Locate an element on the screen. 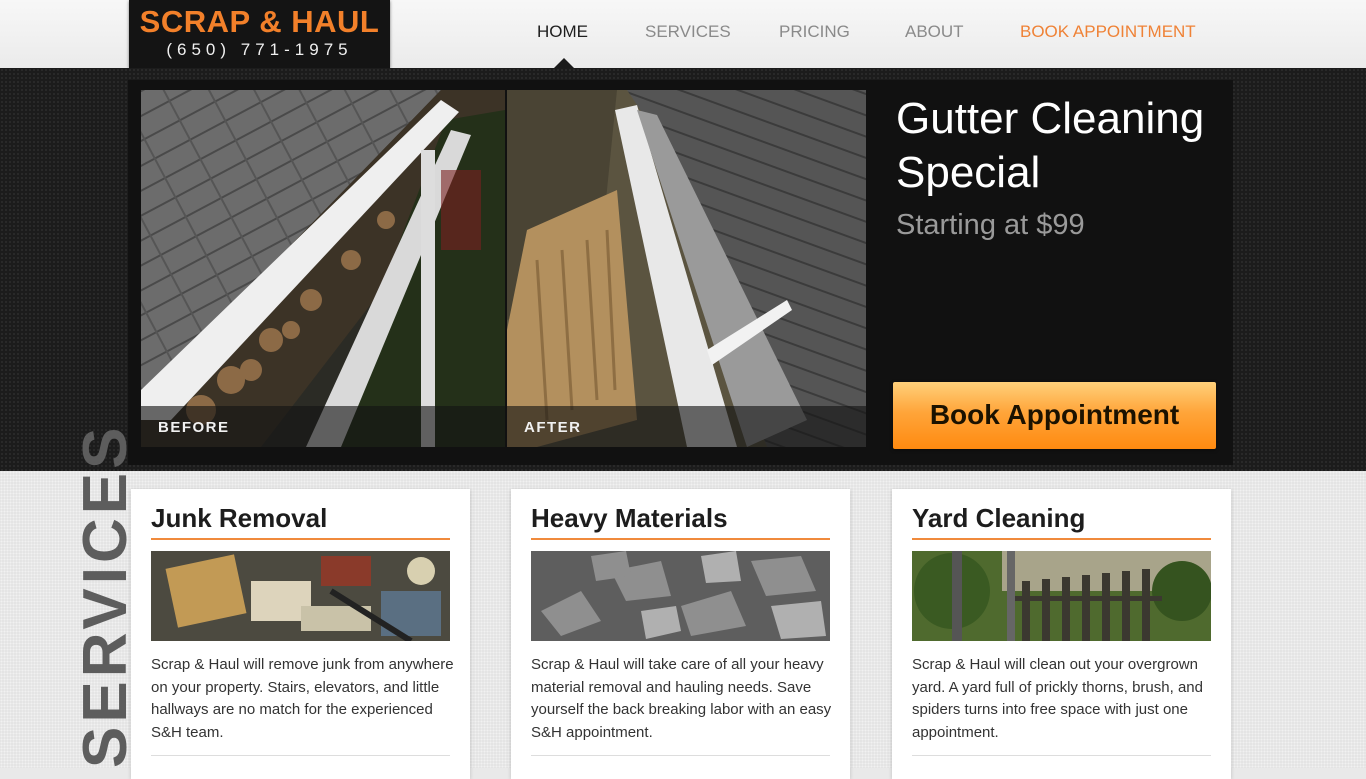 This screenshot has height=779, width=1366. after-caption: AFTER is located at coordinates (553, 427).